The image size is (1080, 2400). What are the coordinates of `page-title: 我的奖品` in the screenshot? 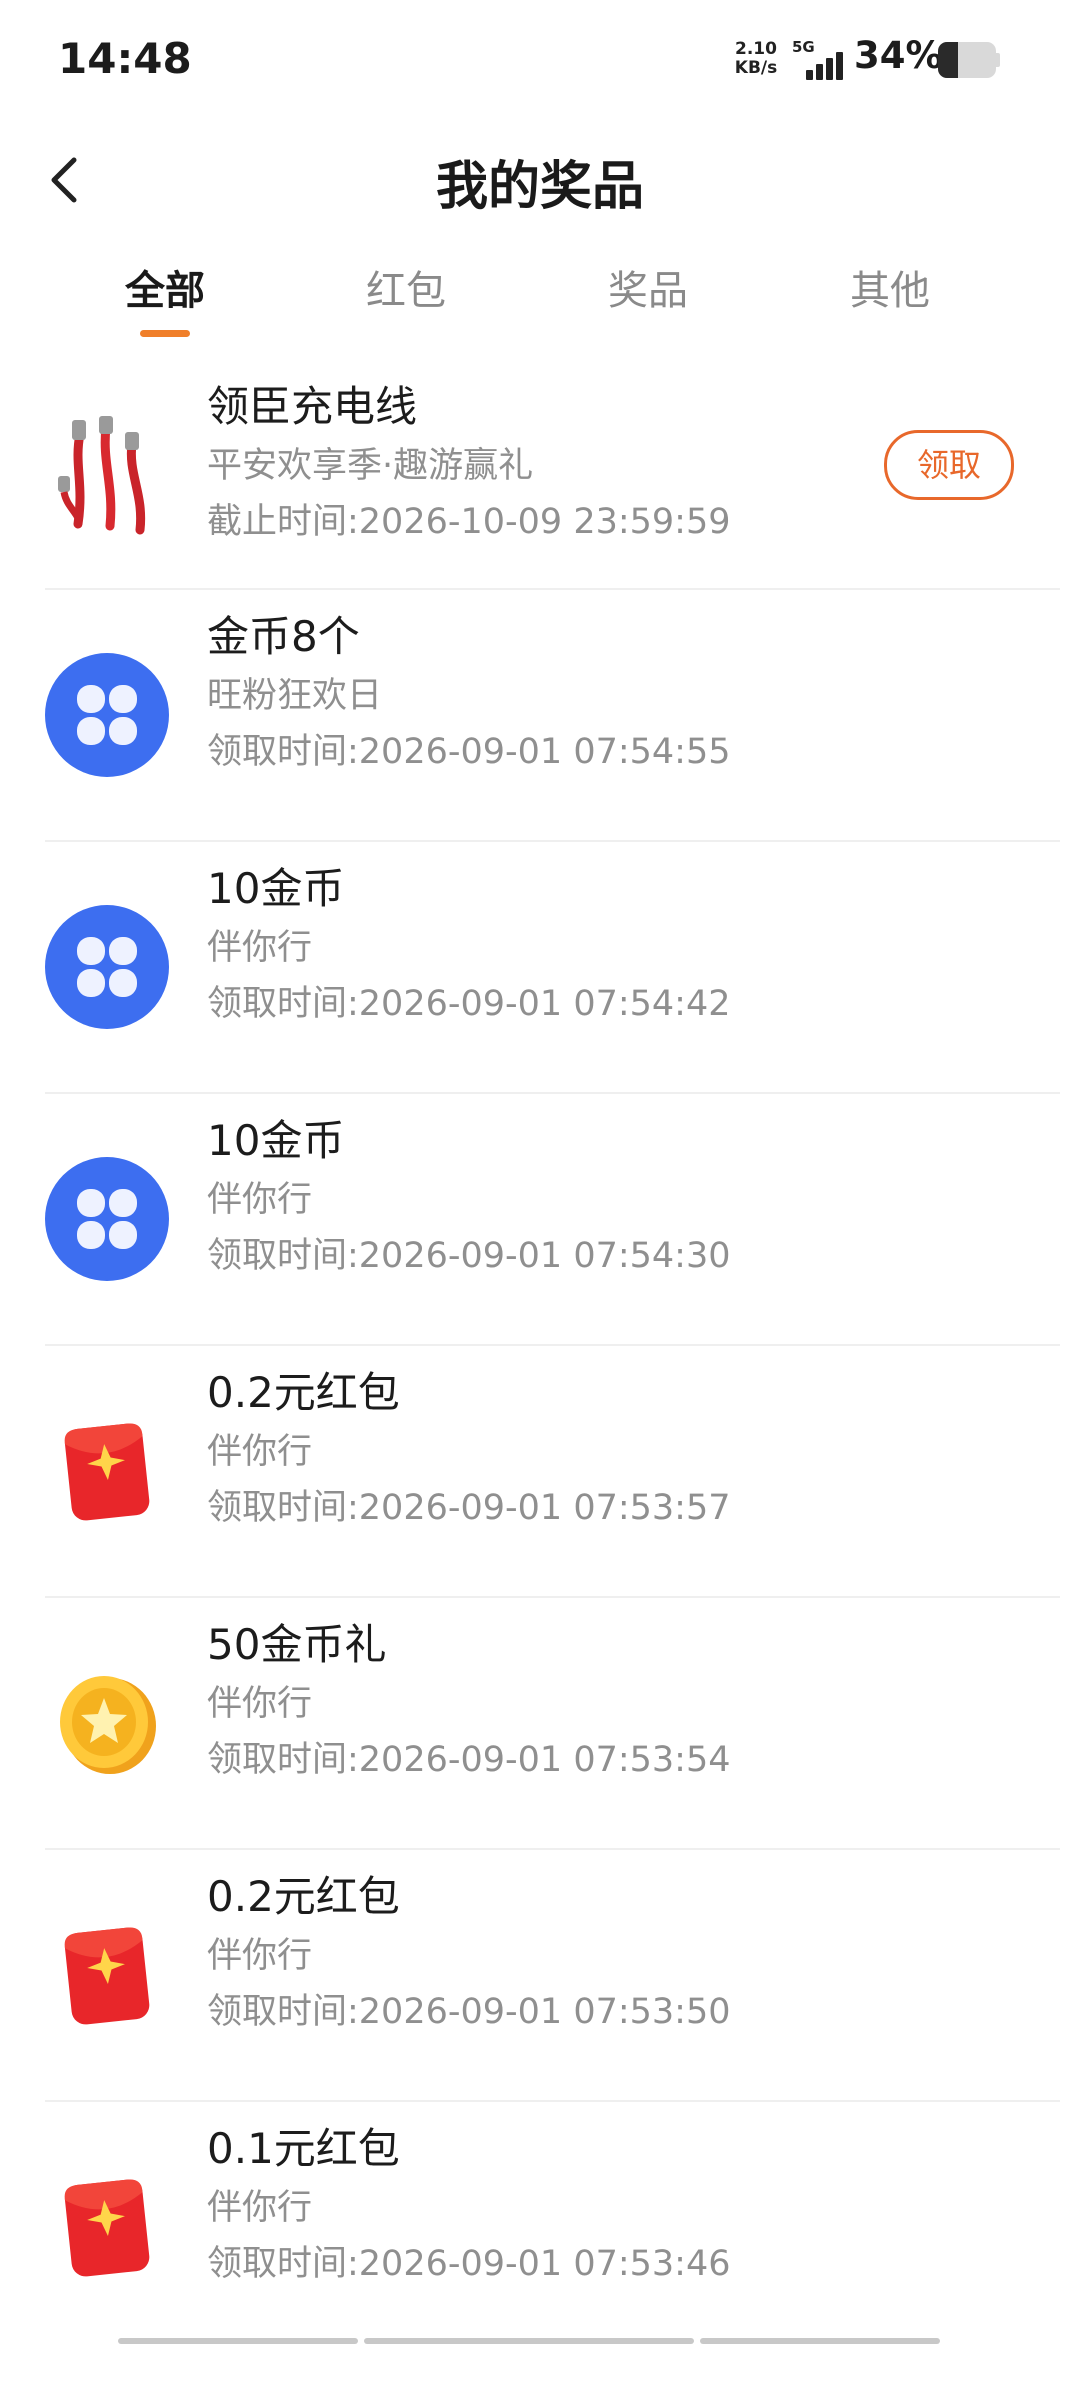 It's located at (539, 187).